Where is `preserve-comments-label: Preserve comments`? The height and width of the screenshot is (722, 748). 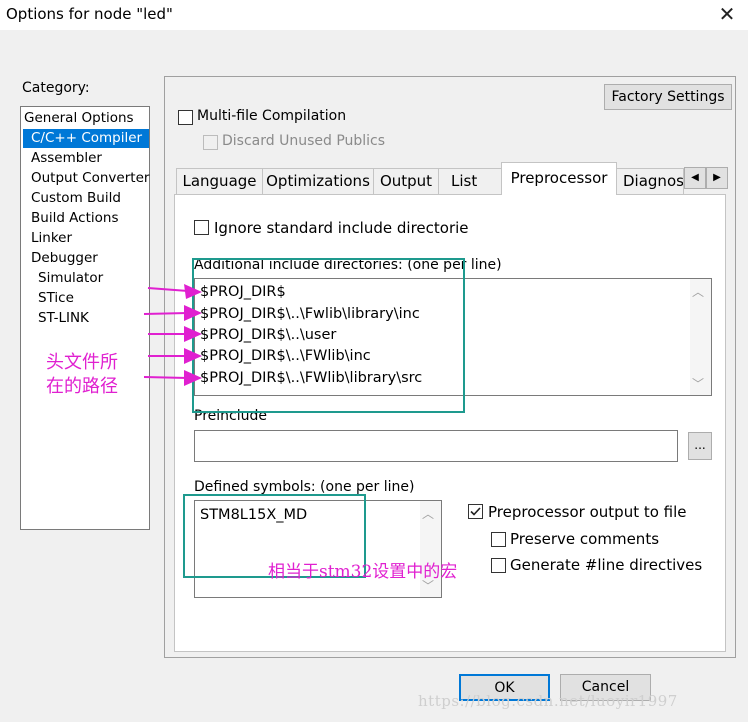
preserve-comments-label: Preserve comments is located at coordinates (585, 539).